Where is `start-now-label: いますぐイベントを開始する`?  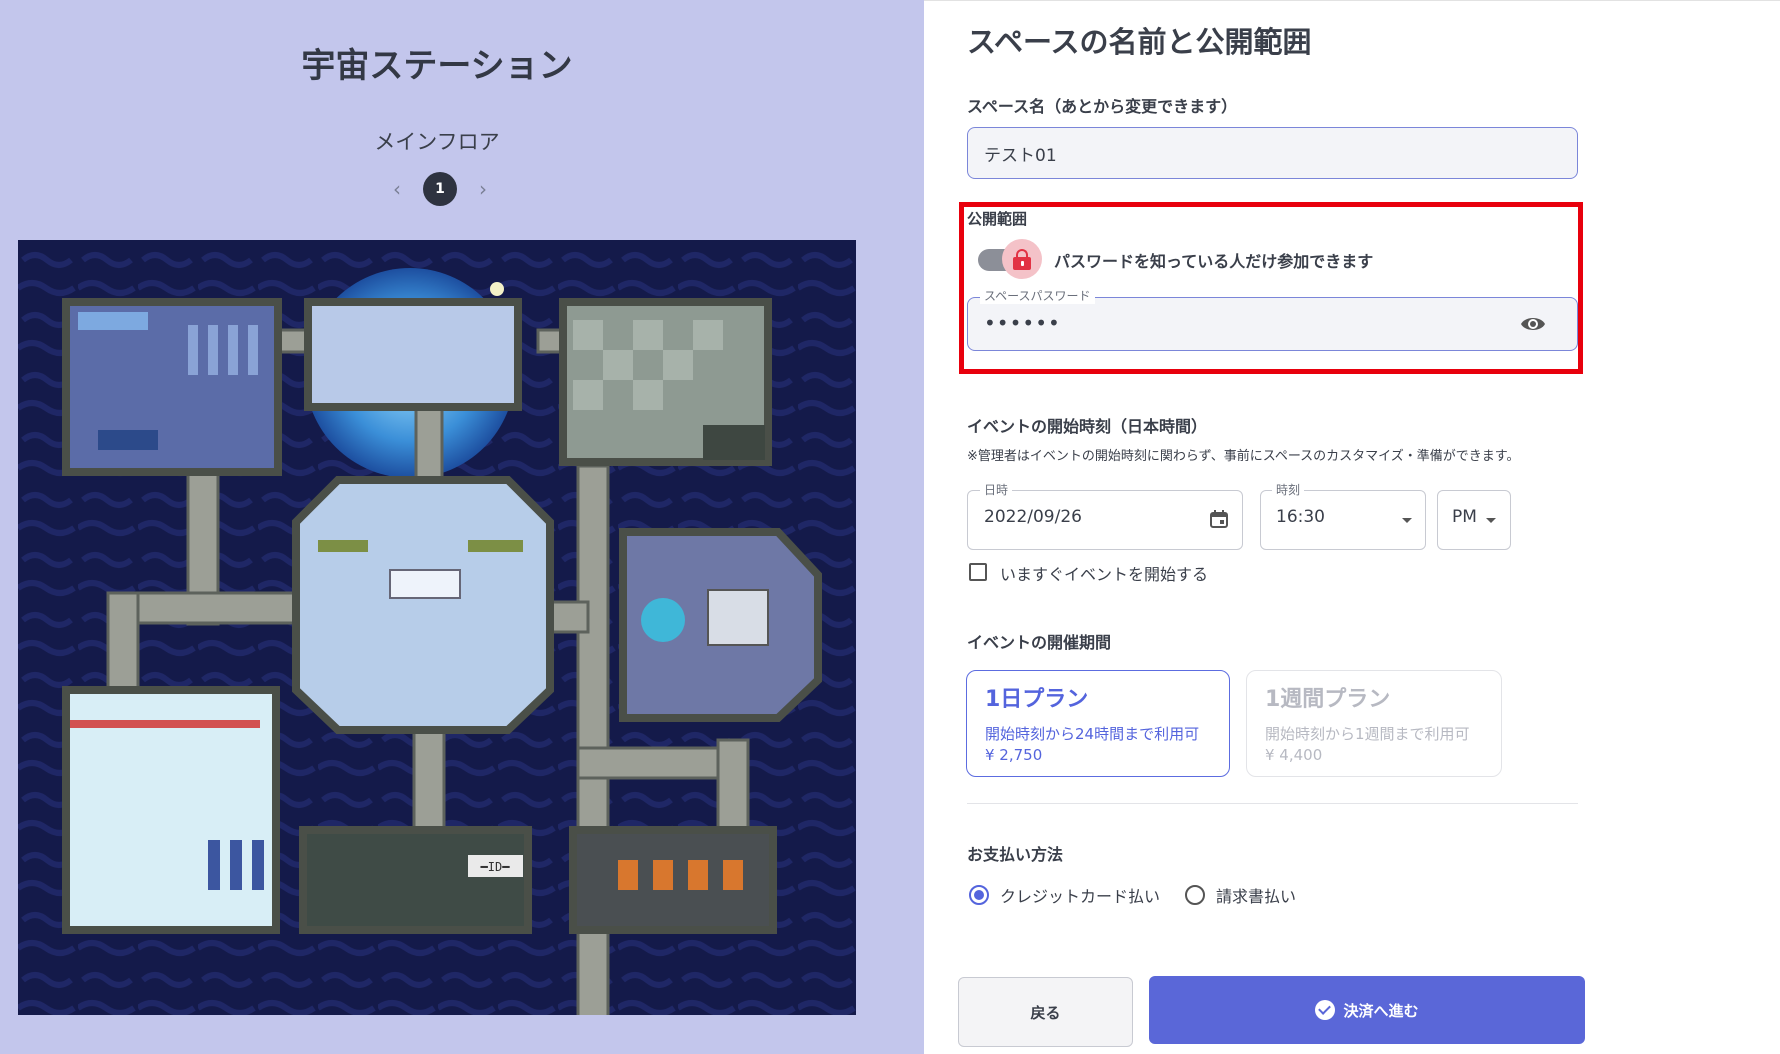 start-now-label: いますぐイベントを開始する is located at coordinates (1104, 573).